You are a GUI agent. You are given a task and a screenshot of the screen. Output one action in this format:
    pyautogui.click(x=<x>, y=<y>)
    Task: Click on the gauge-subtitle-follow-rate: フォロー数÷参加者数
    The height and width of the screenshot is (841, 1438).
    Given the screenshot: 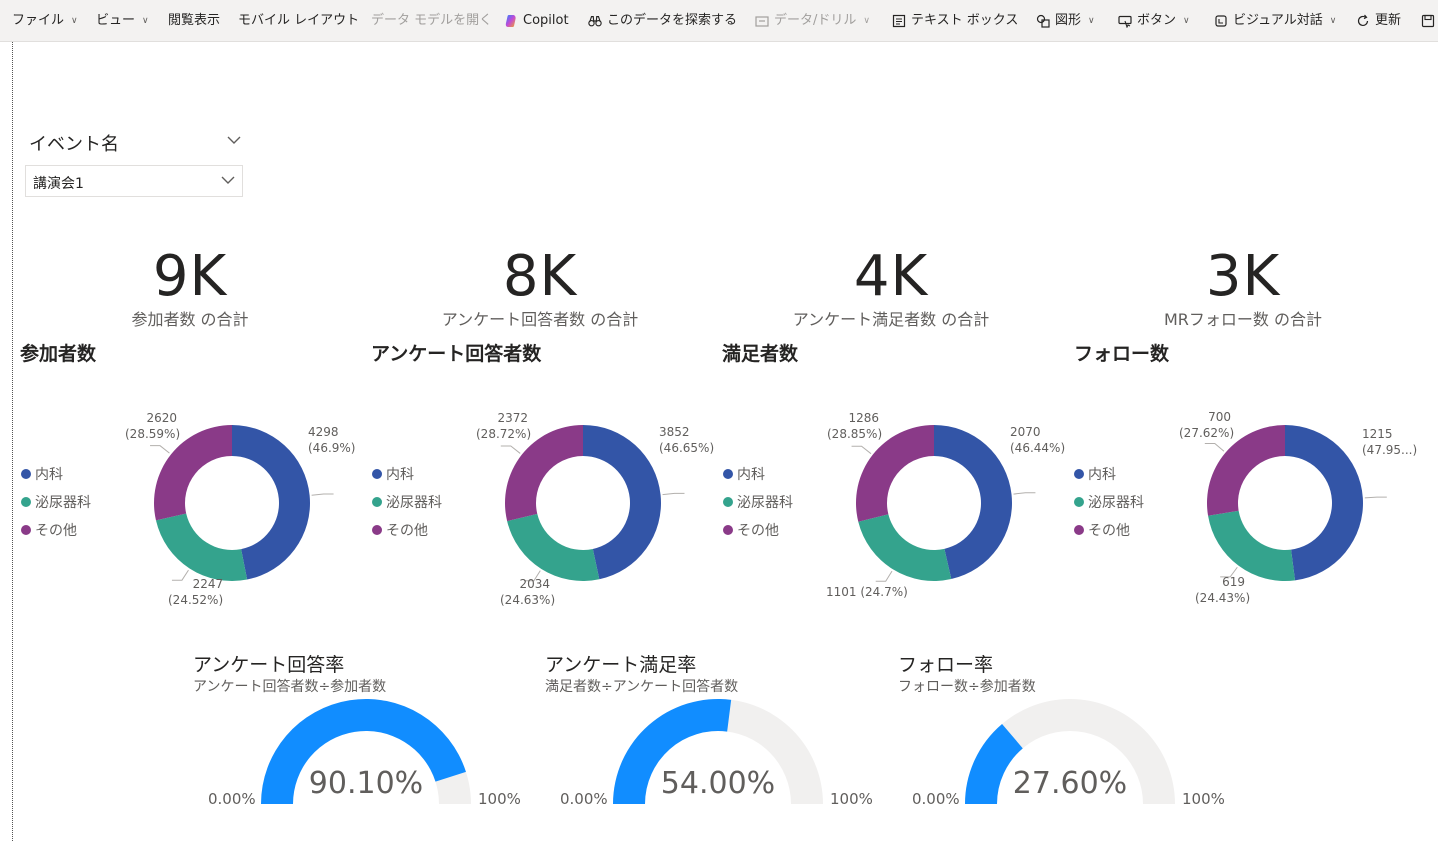 What is the action you would take?
    pyautogui.click(x=967, y=687)
    